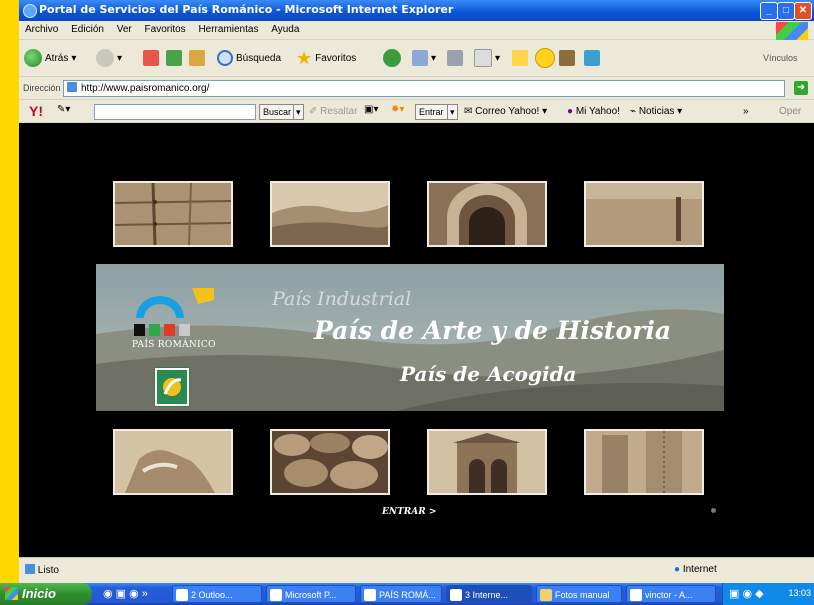  I want to click on thumbnail-stone-wall, so click(330, 462).